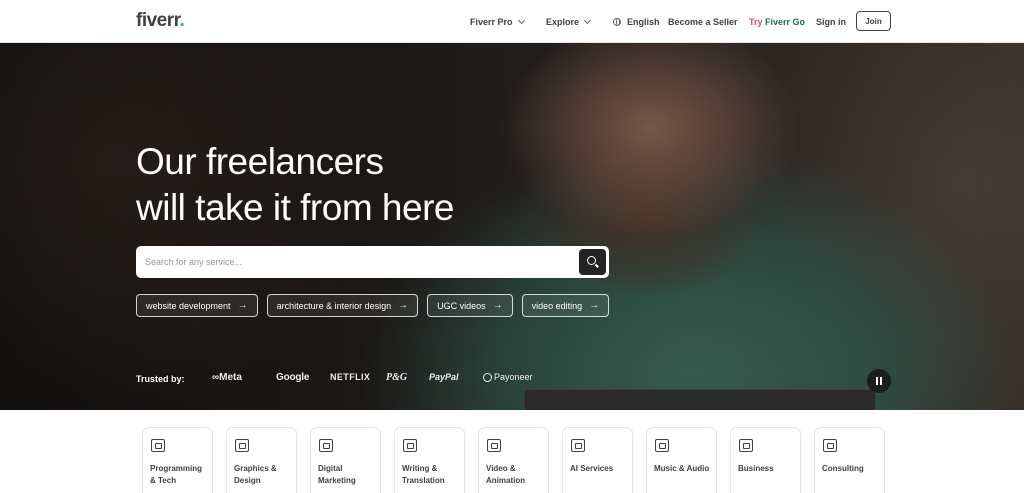  What do you see at coordinates (662, 445) in the screenshot?
I see `music-icon` at bounding box center [662, 445].